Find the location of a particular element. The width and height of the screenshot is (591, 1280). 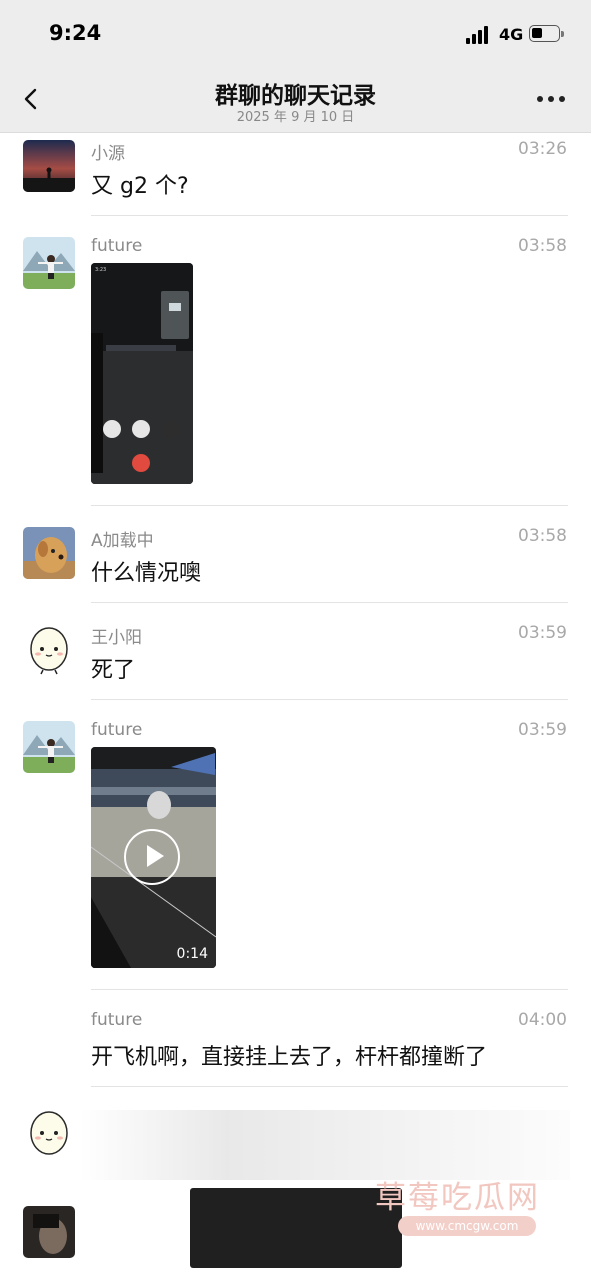

sender-name: 王小阳 is located at coordinates (116, 638).